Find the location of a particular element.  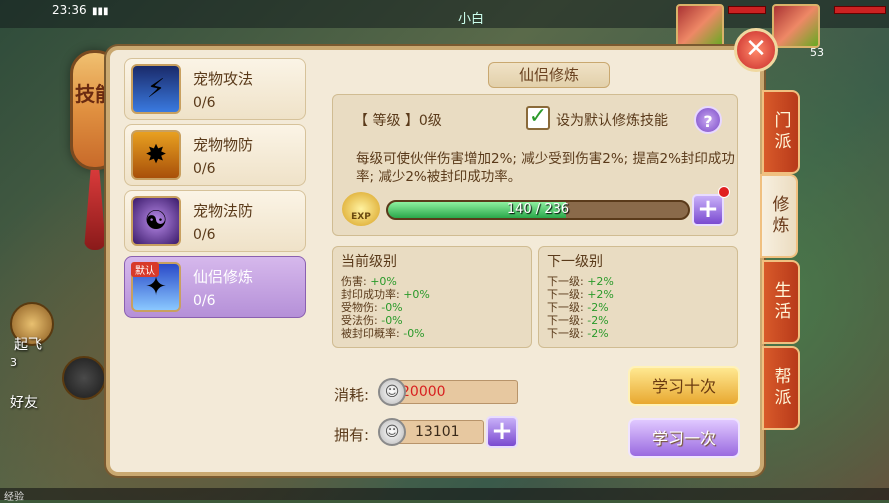

friends-label: 好友 is located at coordinates (24, 402).